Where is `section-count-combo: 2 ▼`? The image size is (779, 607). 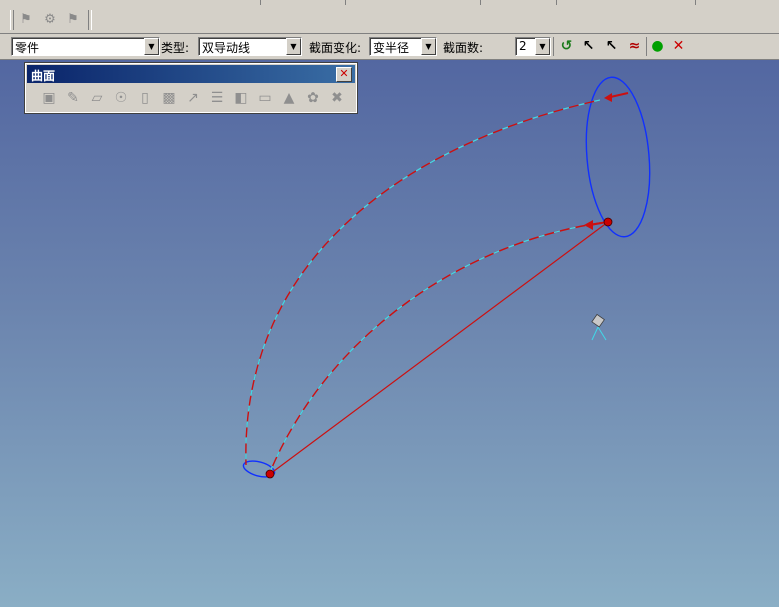
section-count-combo: 2 ▼ is located at coordinates (533, 46).